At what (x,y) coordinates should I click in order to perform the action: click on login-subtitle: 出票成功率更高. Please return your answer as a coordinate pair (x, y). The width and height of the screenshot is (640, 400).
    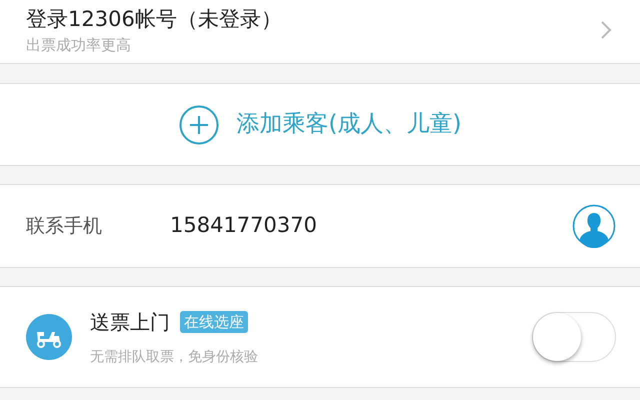
    Looking at the image, I should click on (79, 45).